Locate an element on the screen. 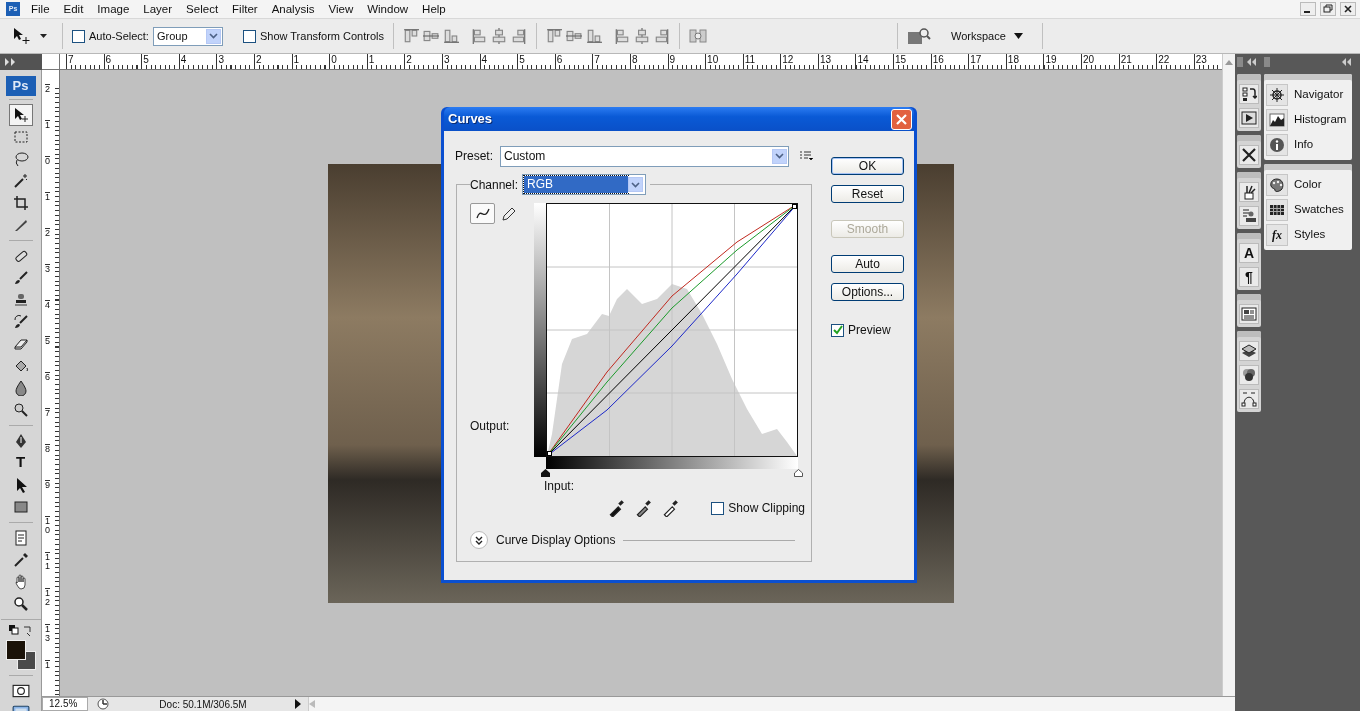 This screenshot has height=711, width=1360. dialog-button: OK is located at coordinates (867, 166).